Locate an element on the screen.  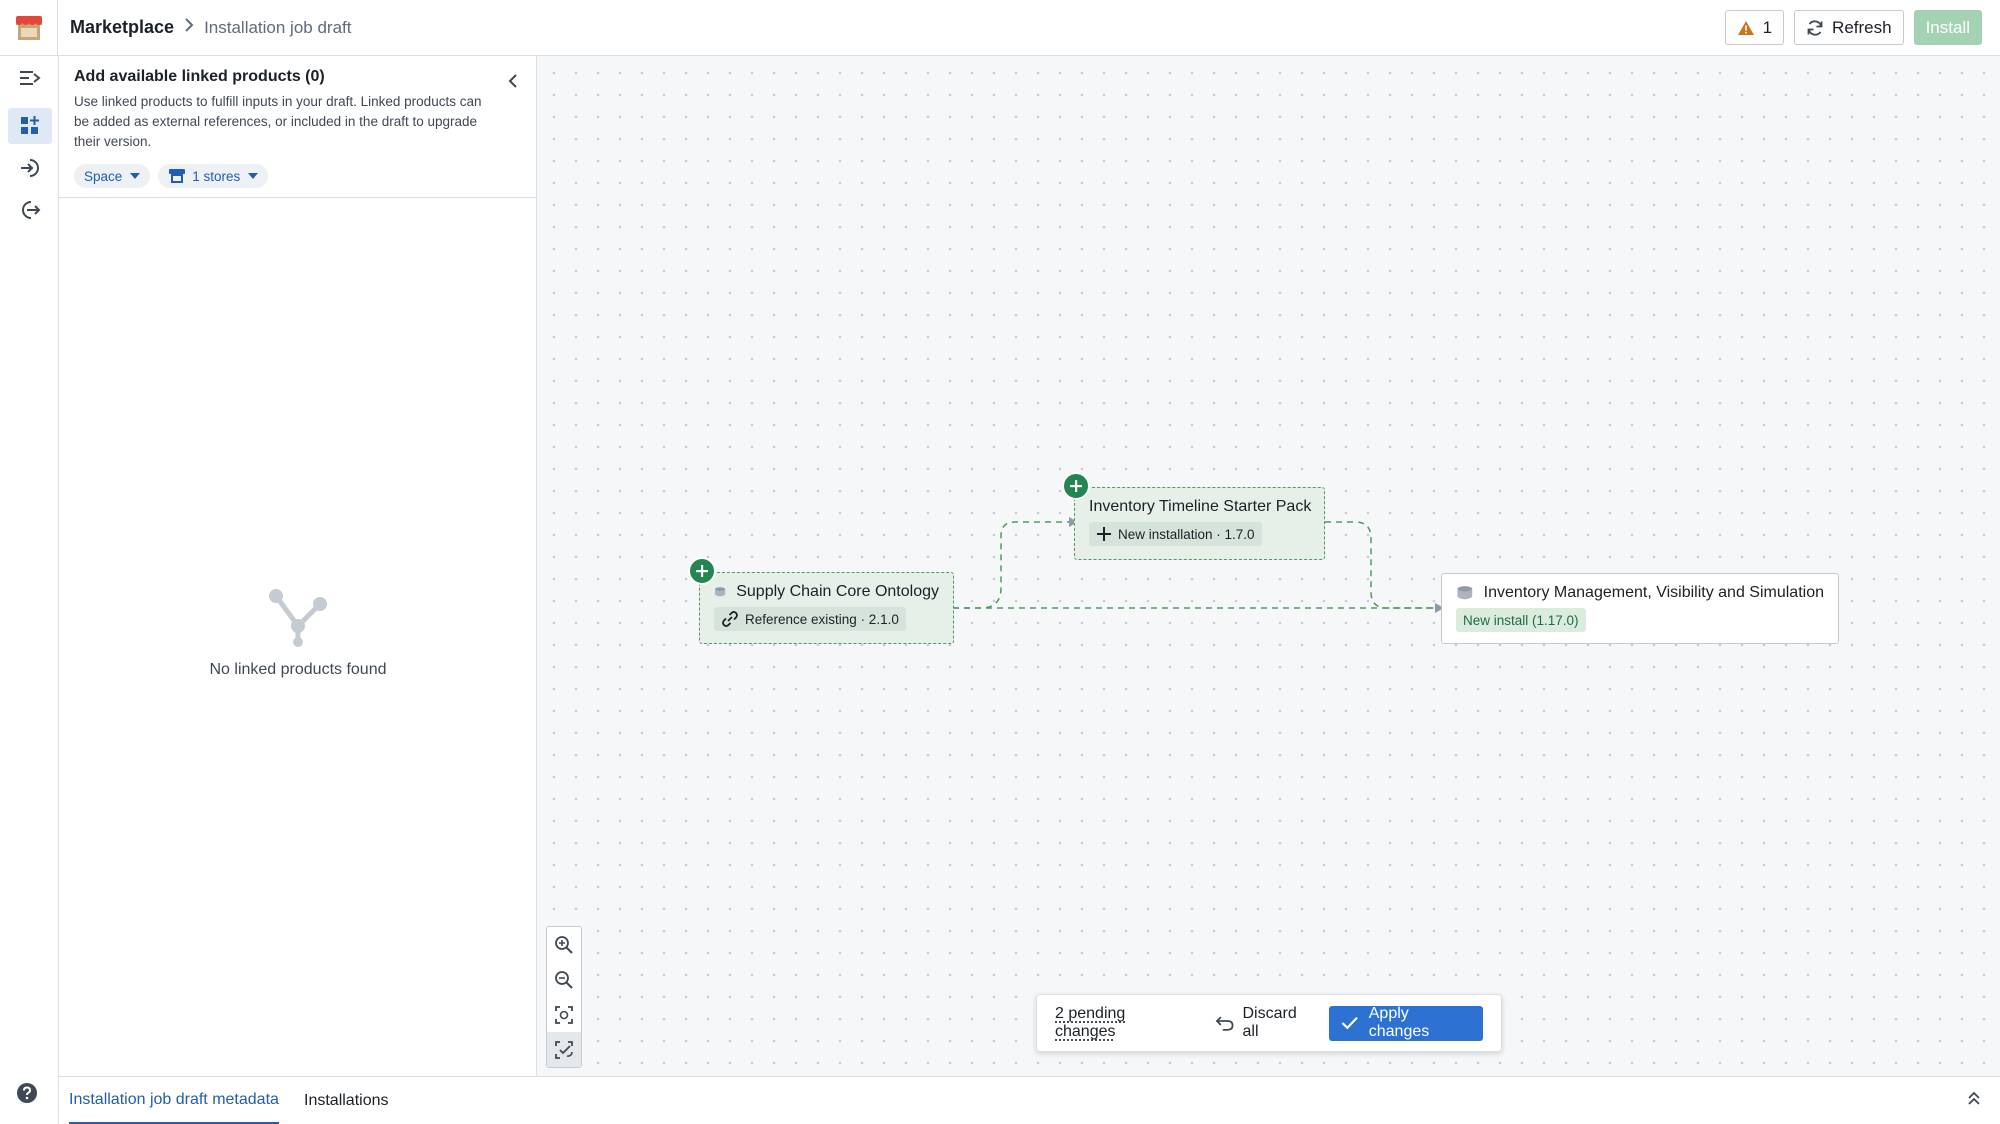
grid-add-icon is located at coordinates (30, 126).